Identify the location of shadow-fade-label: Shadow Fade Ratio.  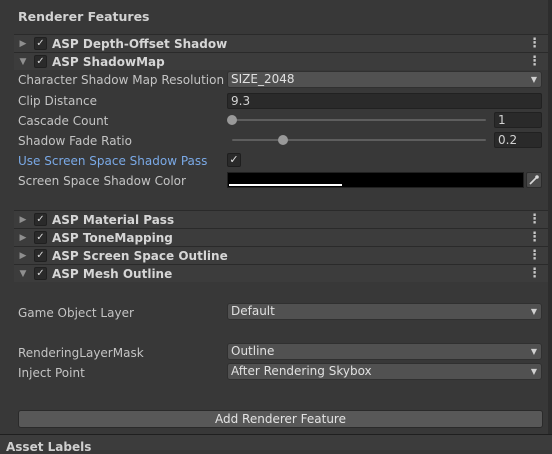
(75, 141).